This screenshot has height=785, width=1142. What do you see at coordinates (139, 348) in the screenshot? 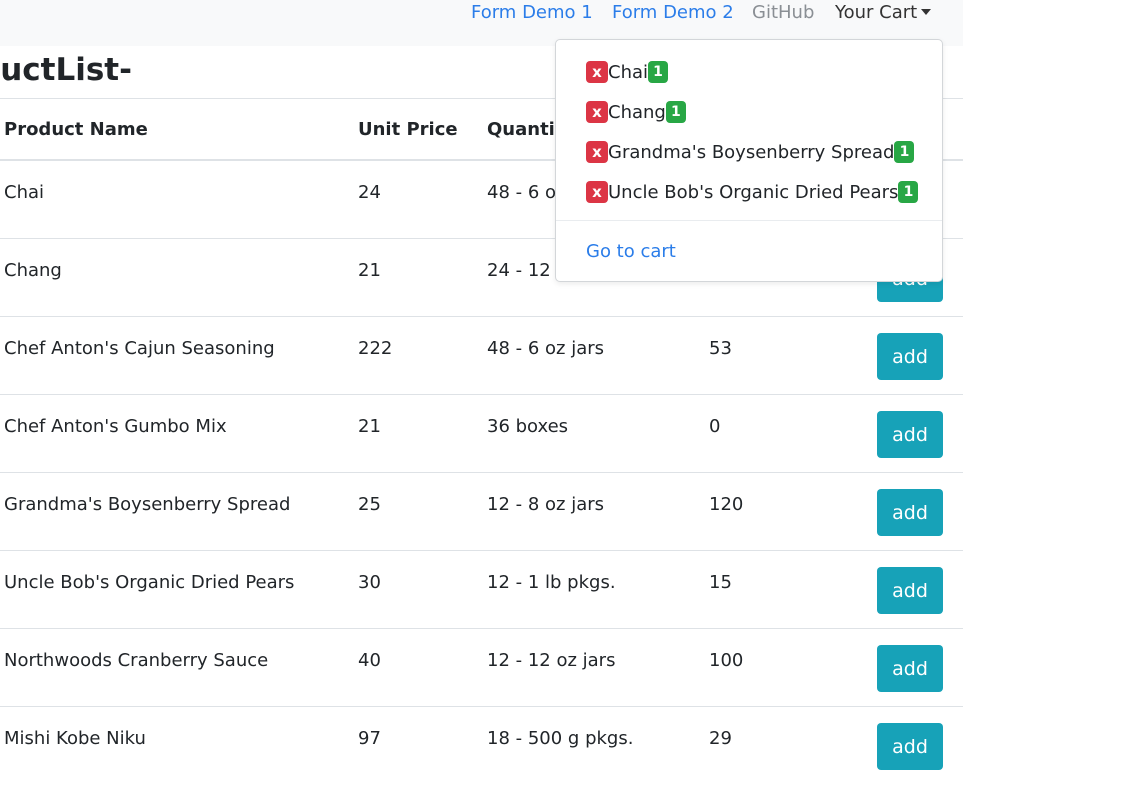
I see `product-name: Chef Anton's Cajun Seasoning` at bounding box center [139, 348].